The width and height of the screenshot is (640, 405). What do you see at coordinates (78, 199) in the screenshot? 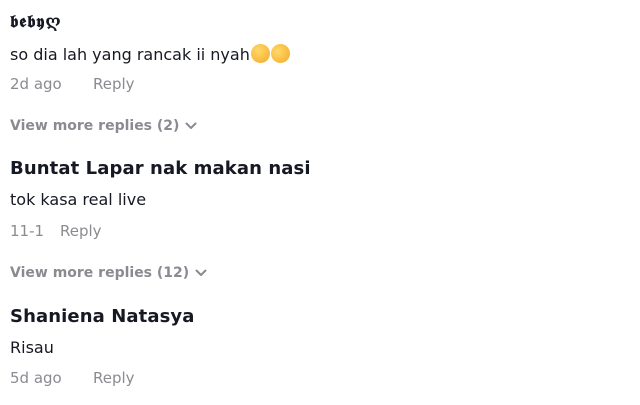
I see `comment-text: tok kasa real live` at bounding box center [78, 199].